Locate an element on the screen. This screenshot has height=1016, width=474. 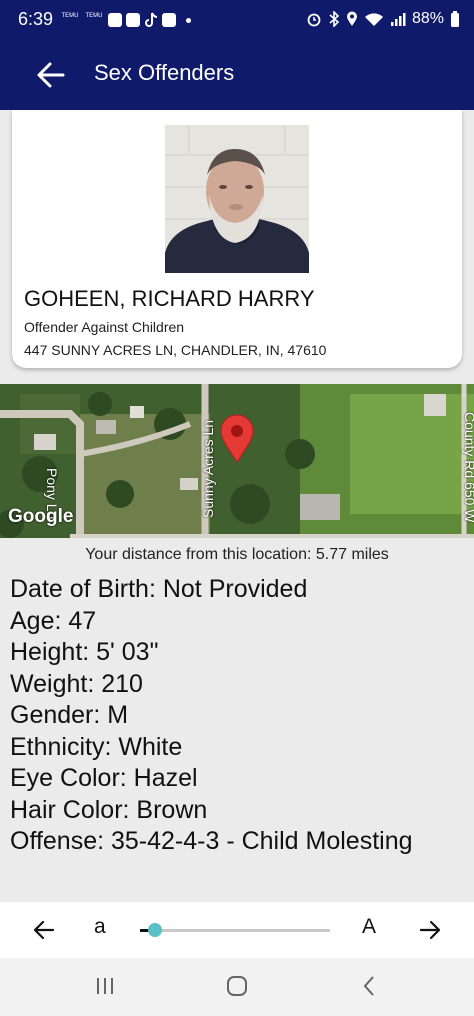
offender-type: Offender Against Children is located at coordinates (104, 327).